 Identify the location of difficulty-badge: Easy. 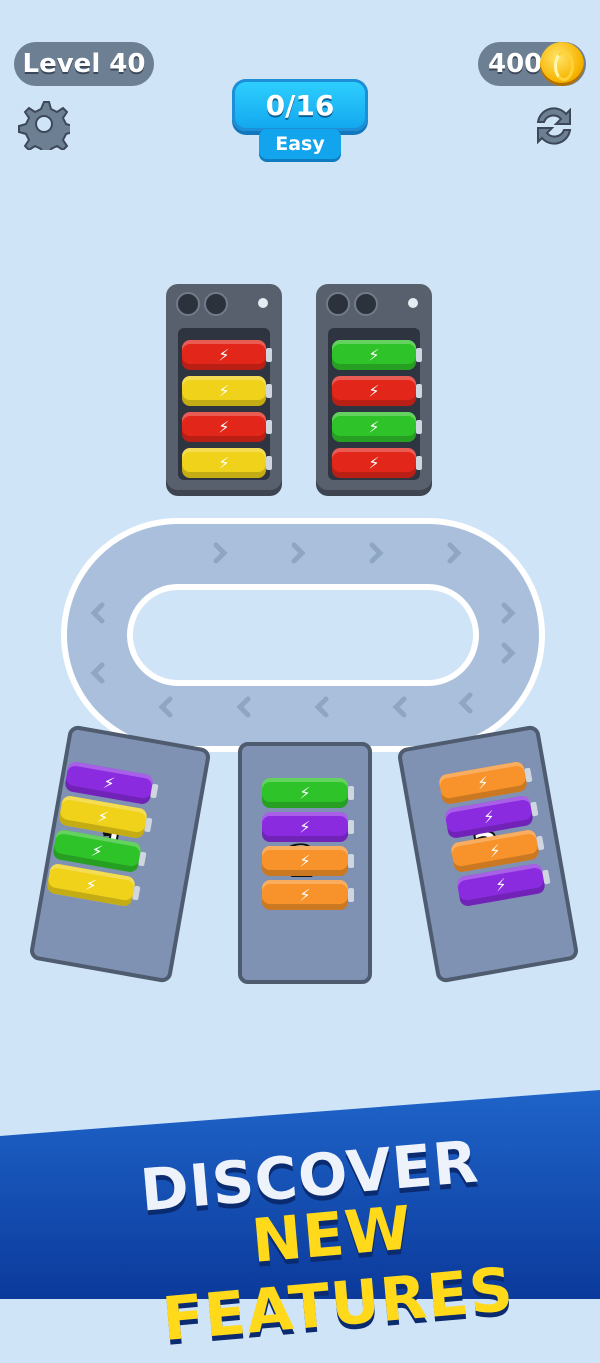
(300, 144).